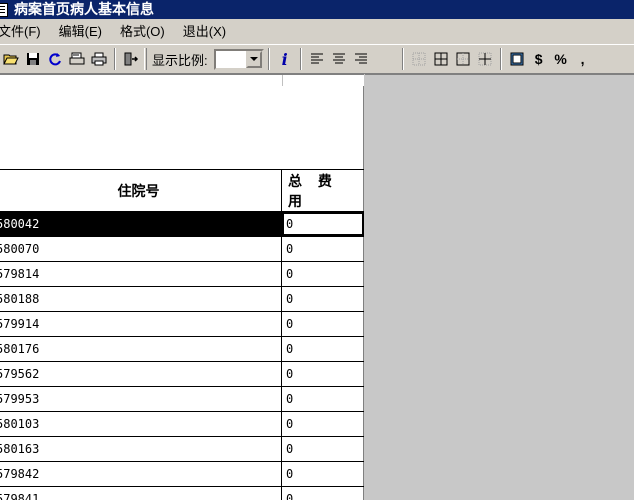 Image resolution: width=634 pixels, height=500 pixels. I want to click on cell-admission-no: 579842, so click(141, 474).